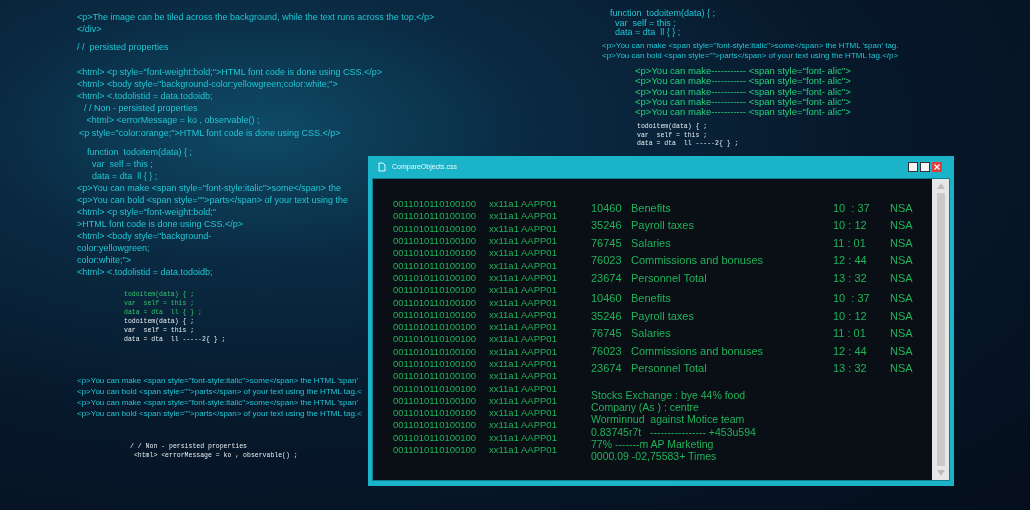 The width and height of the screenshot is (1030, 510). Describe the element at coordinates (90, 29) in the screenshot. I see `code-line: </div>` at that location.